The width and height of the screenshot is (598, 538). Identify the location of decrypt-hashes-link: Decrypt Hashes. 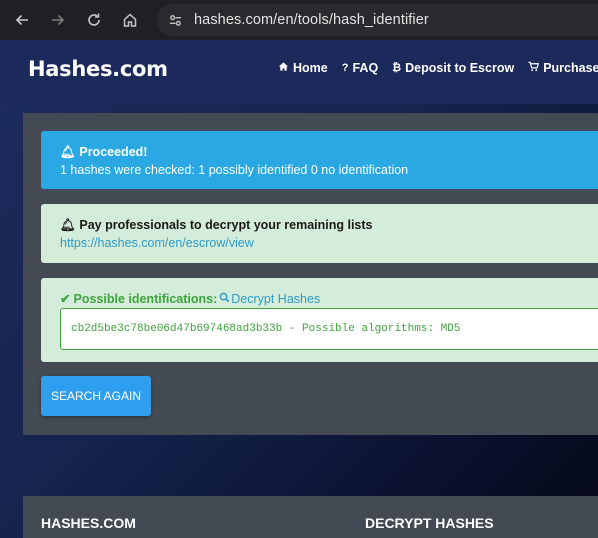
(275, 299).